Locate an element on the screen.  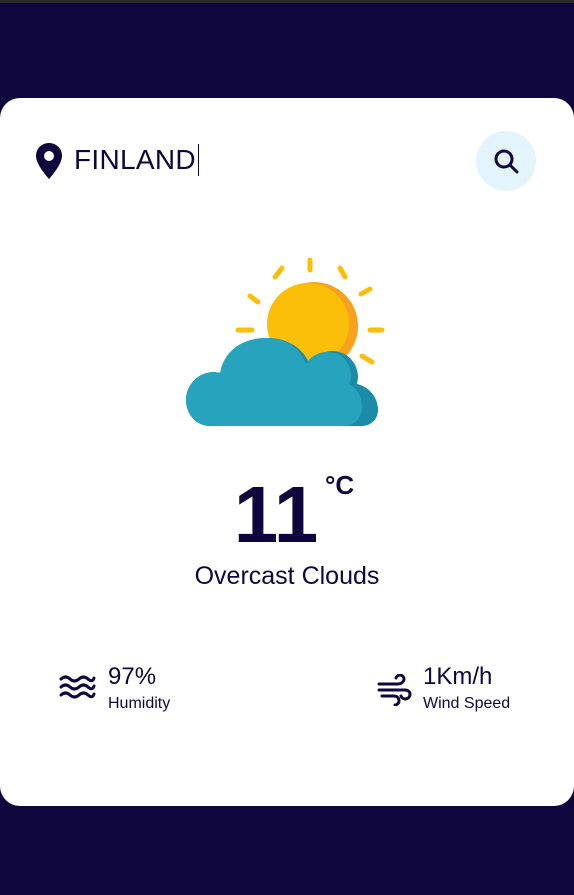
wind-speed-value: 1Km/h is located at coordinates (458, 676).